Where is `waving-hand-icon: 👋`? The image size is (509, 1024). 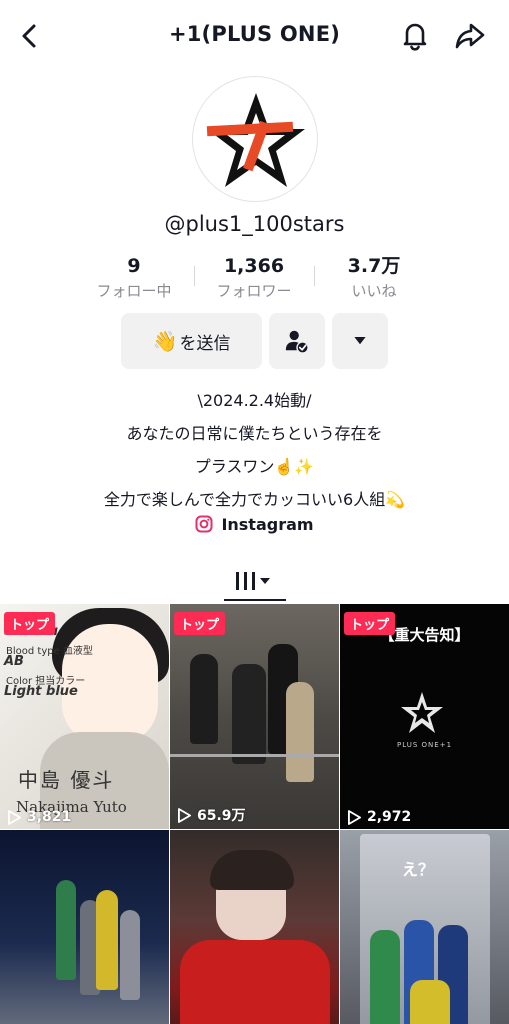 waving-hand-icon: 👋 is located at coordinates (165, 341).